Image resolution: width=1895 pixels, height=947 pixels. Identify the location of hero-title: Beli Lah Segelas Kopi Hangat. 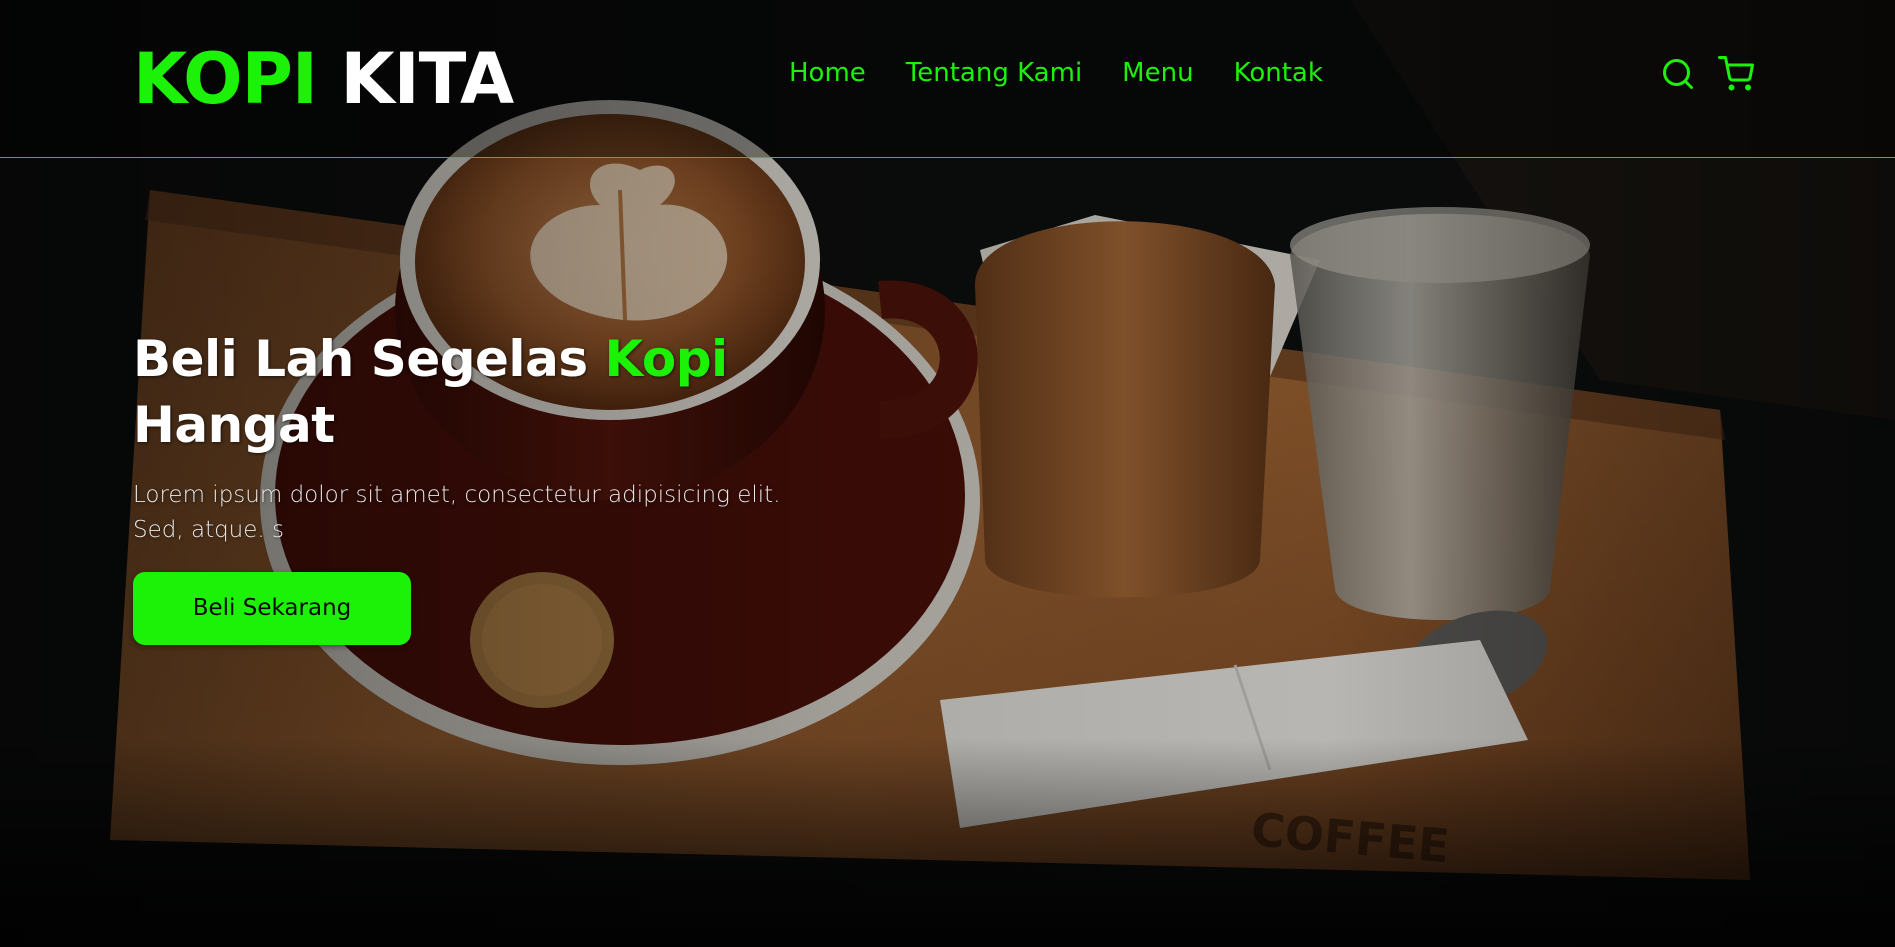
(493, 392).